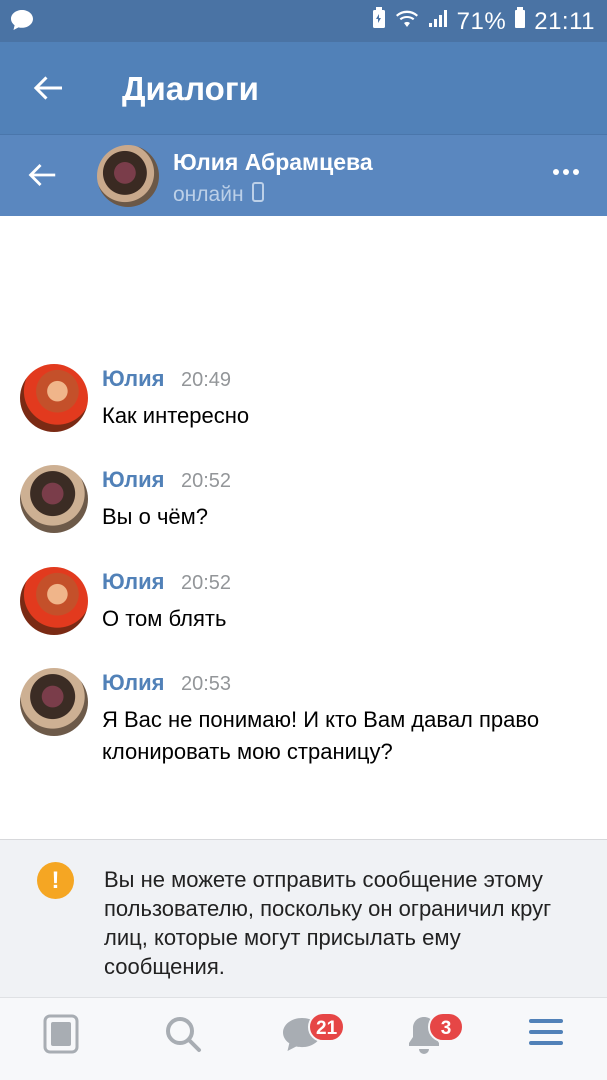  What do you see at coordinates (155, 516) in the screenshot?
I see `message-text: Вы о чём?` at bounding box center [155, 516].